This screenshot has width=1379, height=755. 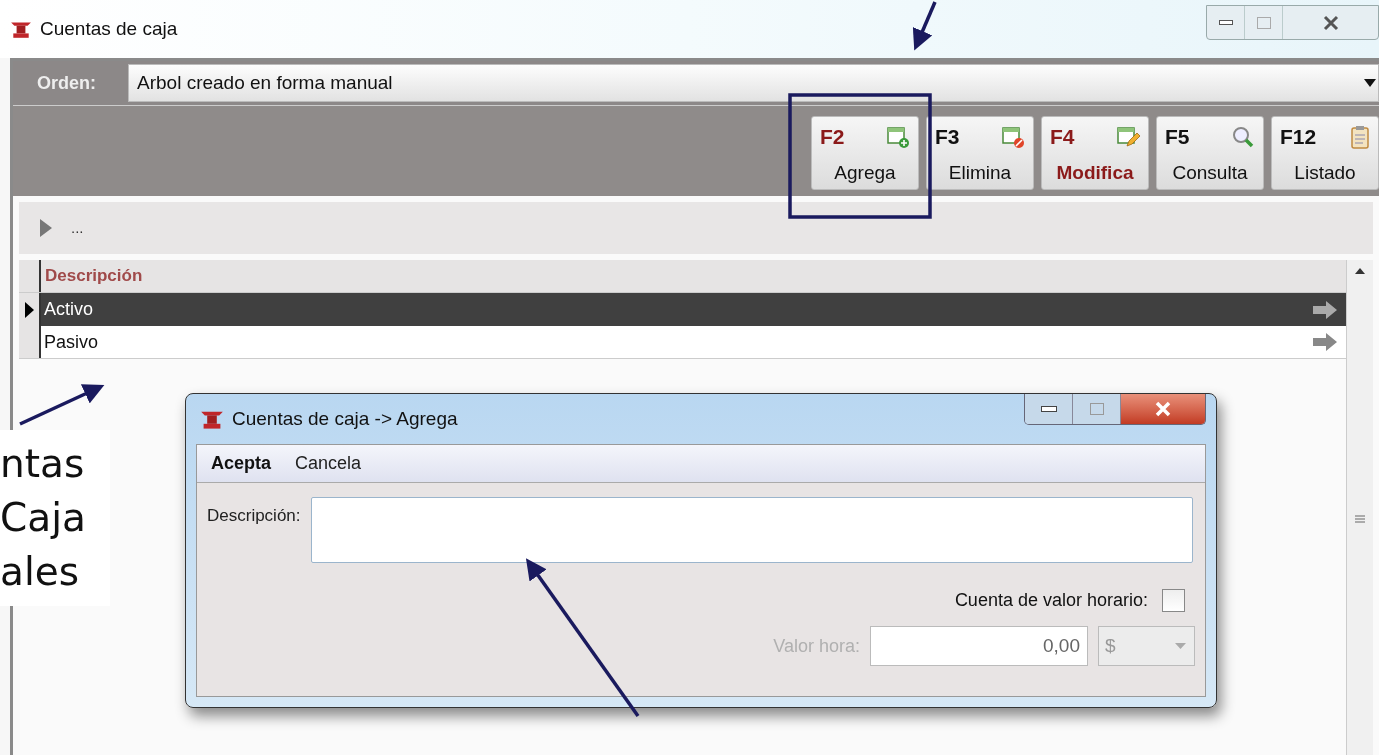 I want to click on close-button, so click(x=1163, y=409).